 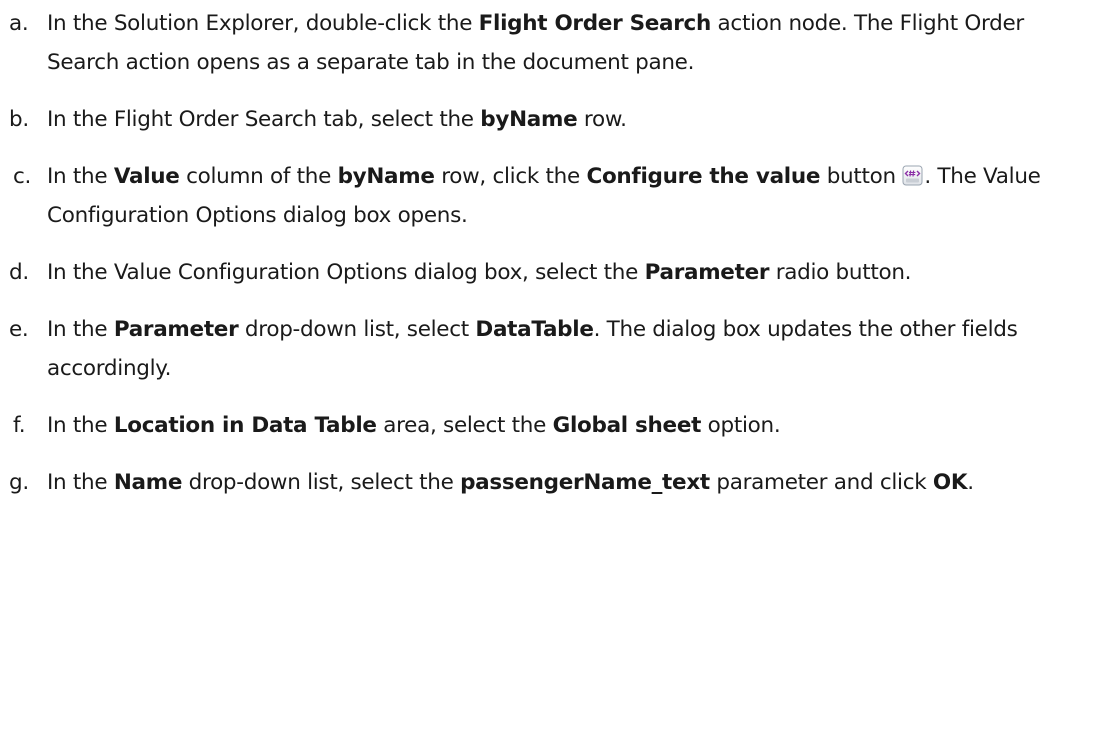 I want to click on step-marker: e., so click(x=19, y=329).